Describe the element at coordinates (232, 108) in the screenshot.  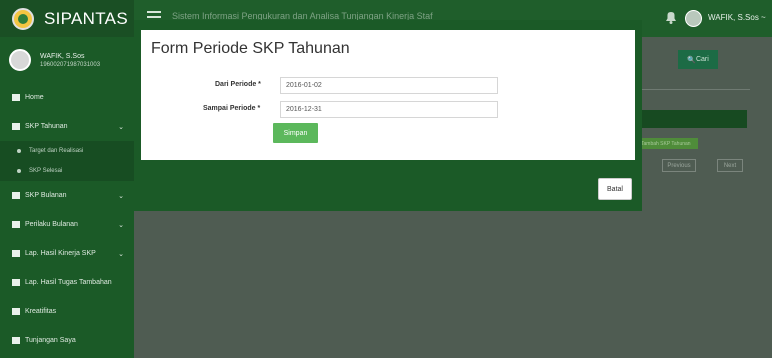
I see `to-period-label: Sampai Periode *` at that location.